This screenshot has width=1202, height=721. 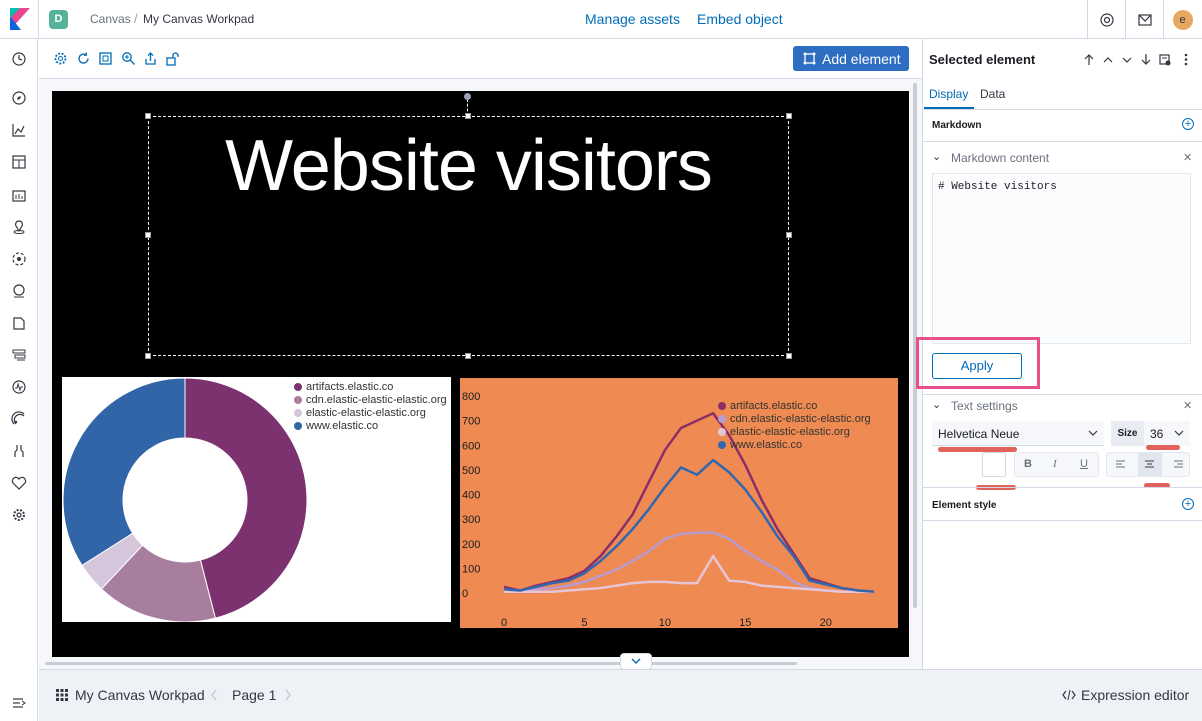 What do you see at coordinates (1106, 19) in the screenshot?
I see `help-button` at bounding box center [1106, 19].